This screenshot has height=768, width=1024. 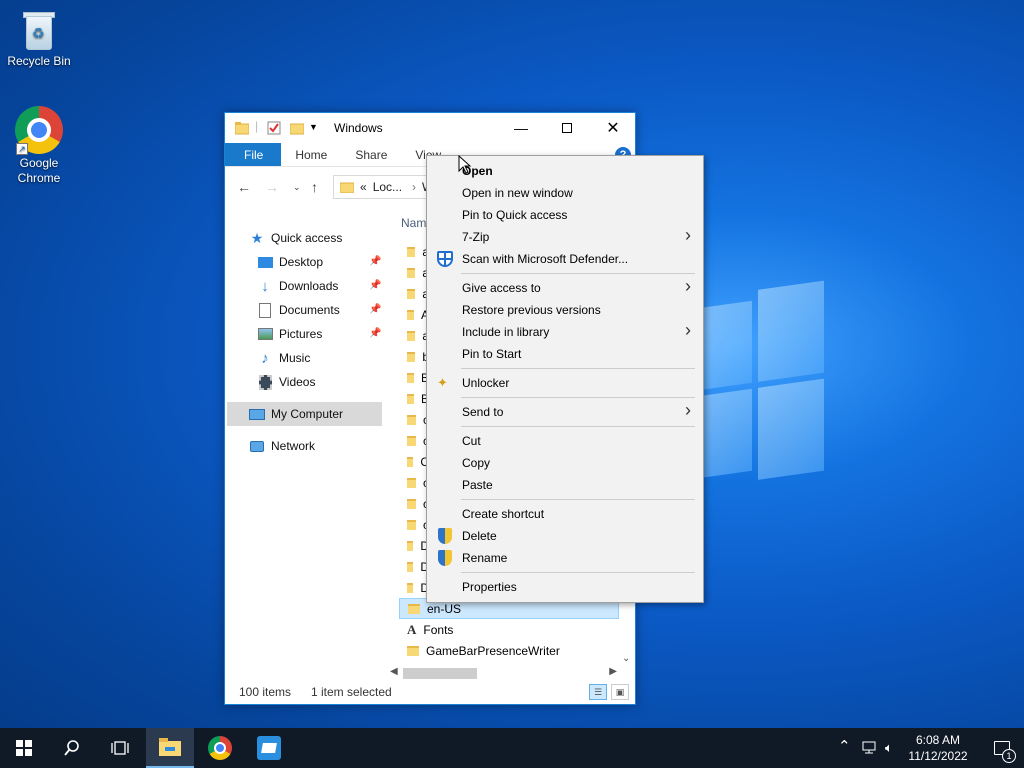 What do you see at coordinates (375, 333) in the screenshot?
I see `pin-icon: 📌` at bounding box center [375, 333].